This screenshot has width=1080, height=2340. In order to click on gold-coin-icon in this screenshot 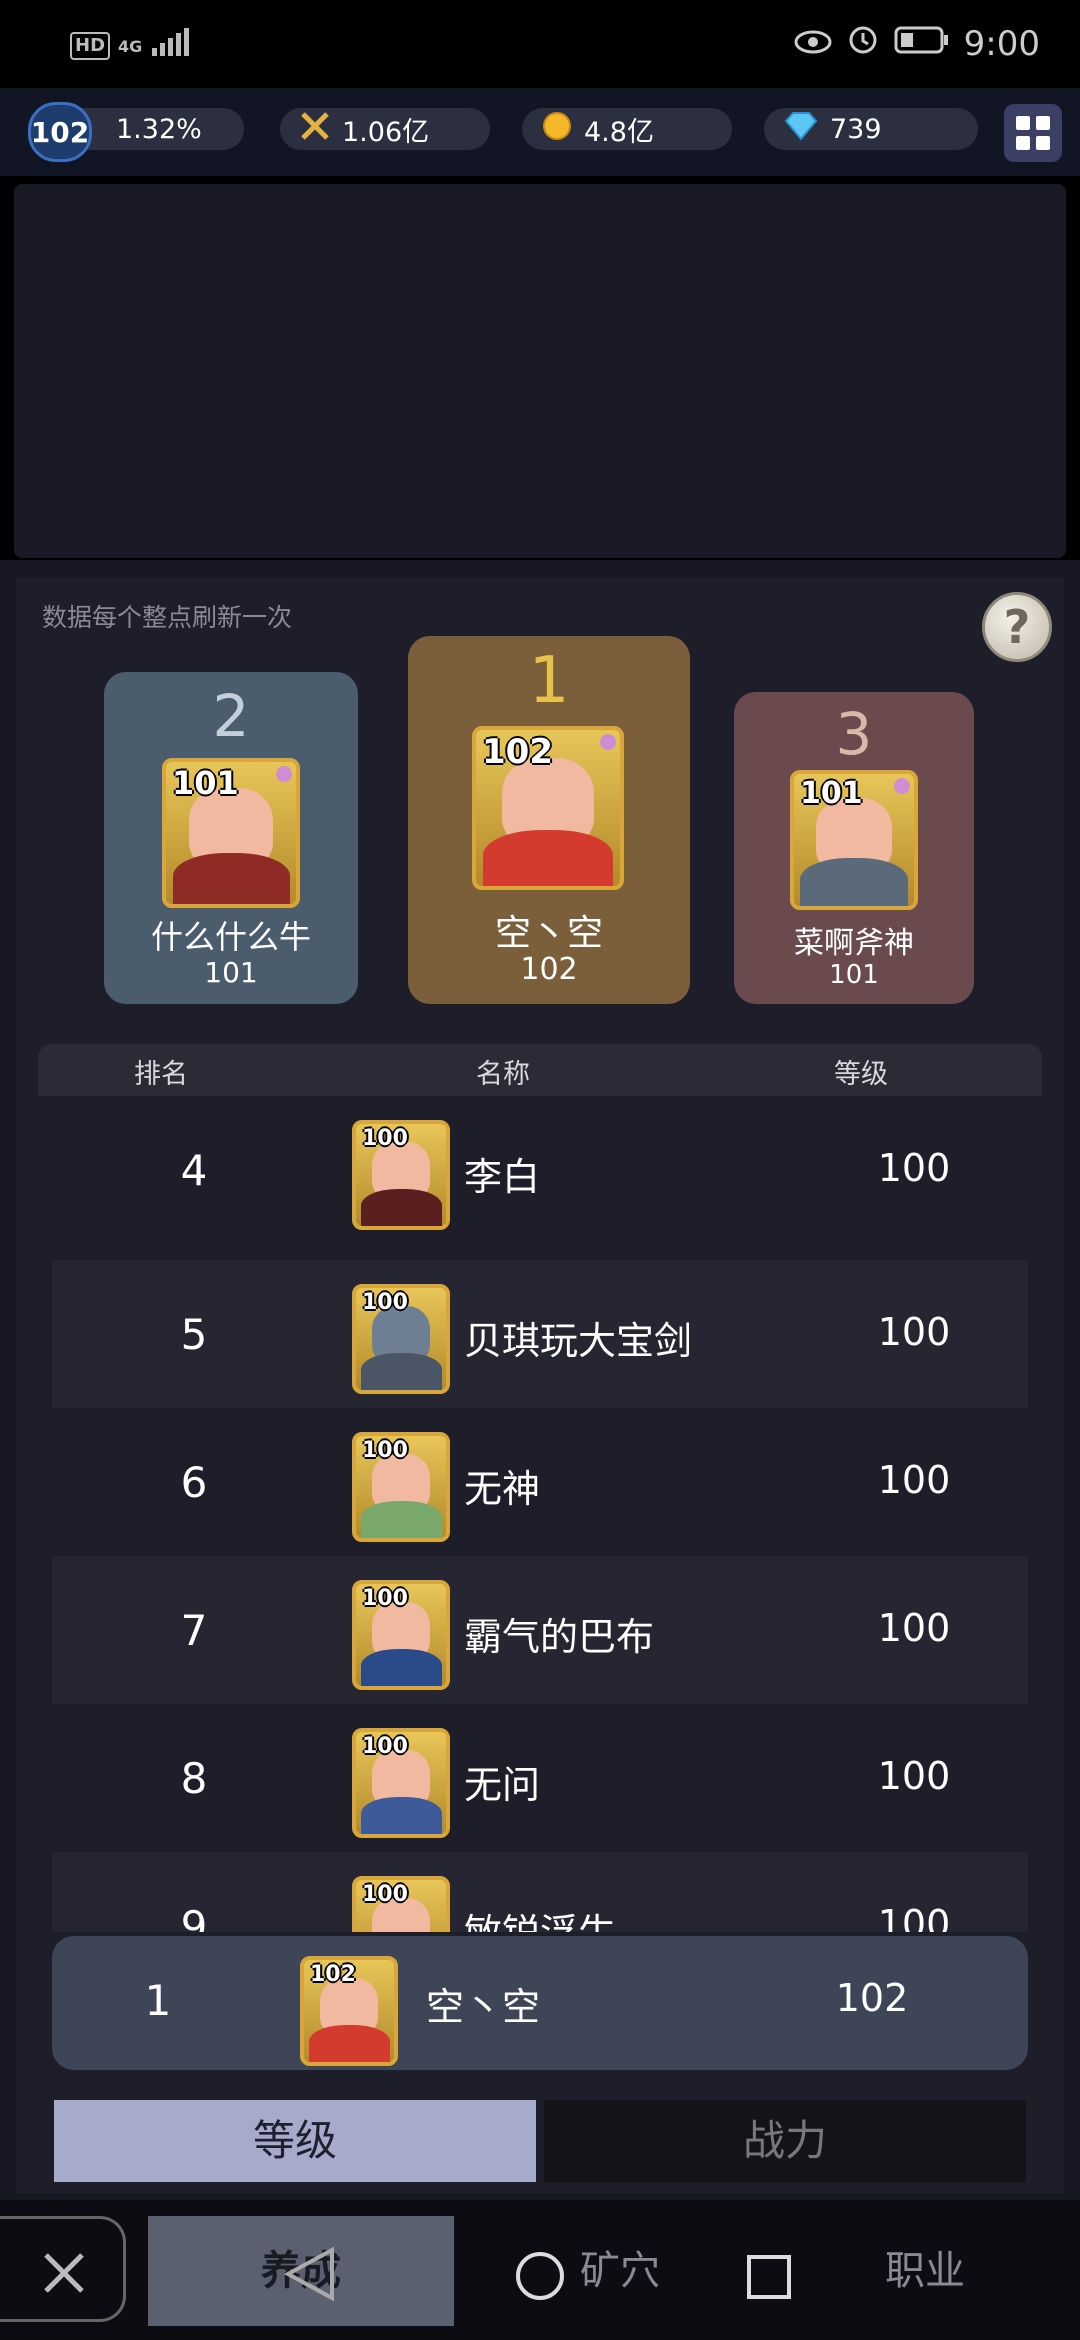, I will do `click(557, 129)`.